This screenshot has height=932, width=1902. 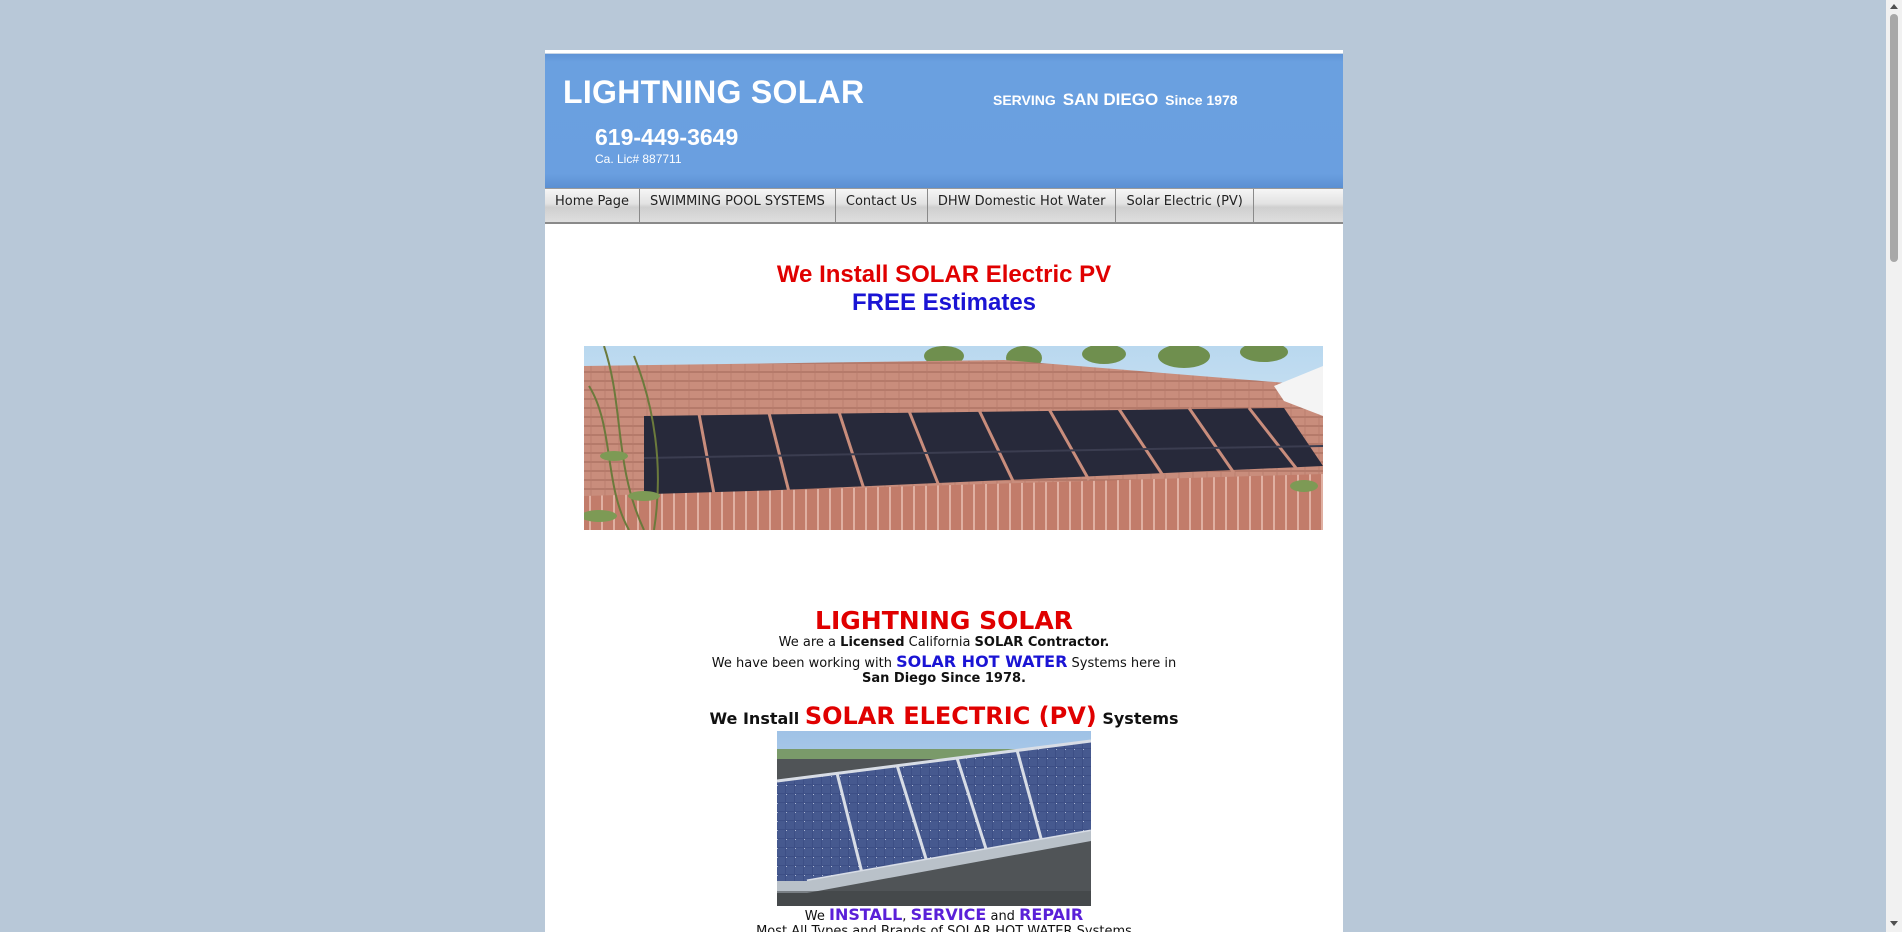 I want to click on vertical-scrollbar, so click(x=1894, y=466).